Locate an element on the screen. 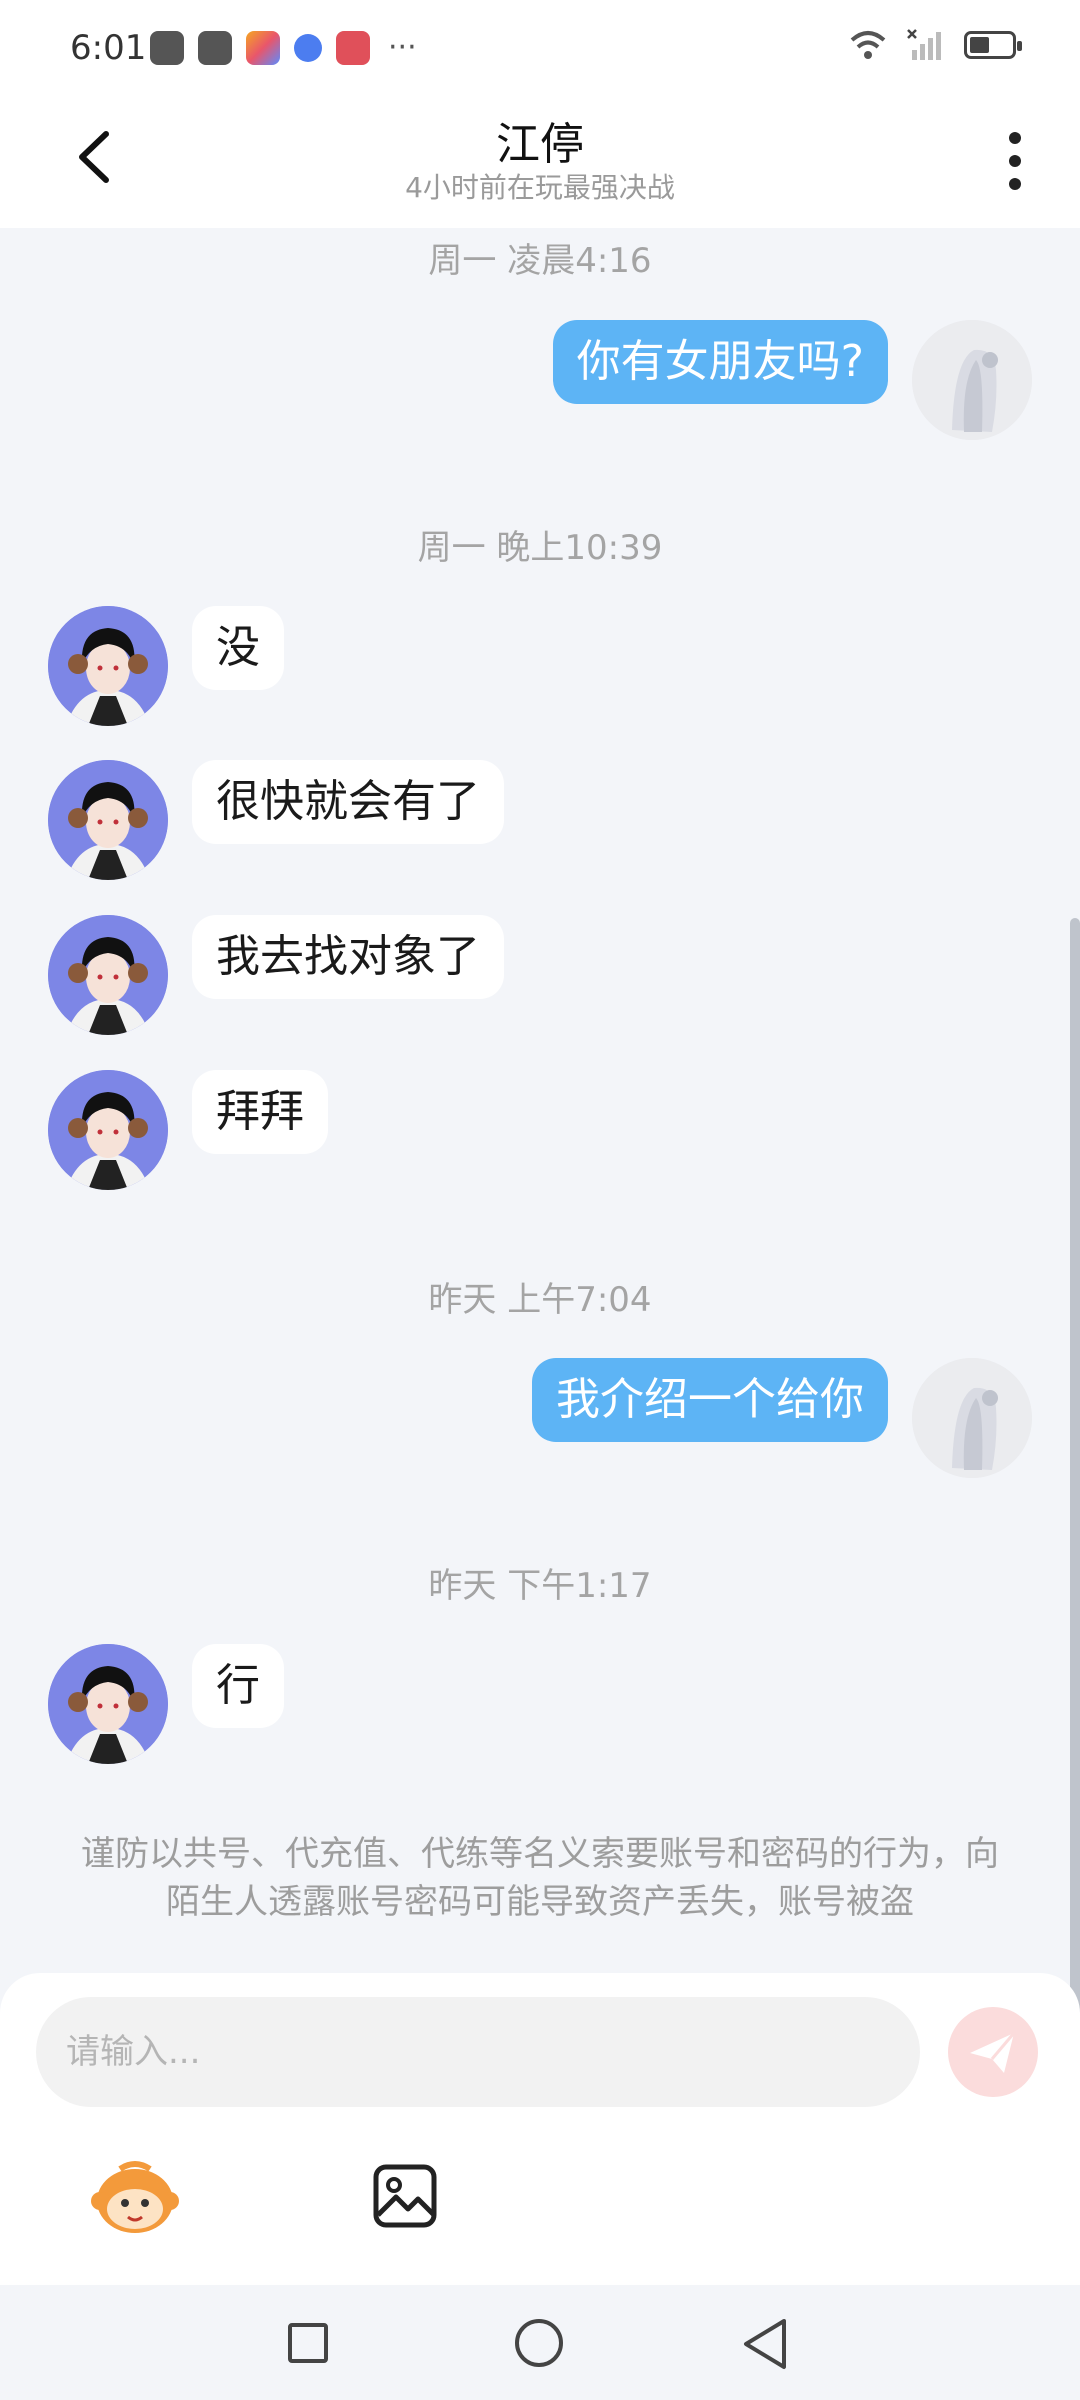 Image resolution: width=1080 pixels, height=2400 pixels. wifi-icon is located at coordinates (868, 45).